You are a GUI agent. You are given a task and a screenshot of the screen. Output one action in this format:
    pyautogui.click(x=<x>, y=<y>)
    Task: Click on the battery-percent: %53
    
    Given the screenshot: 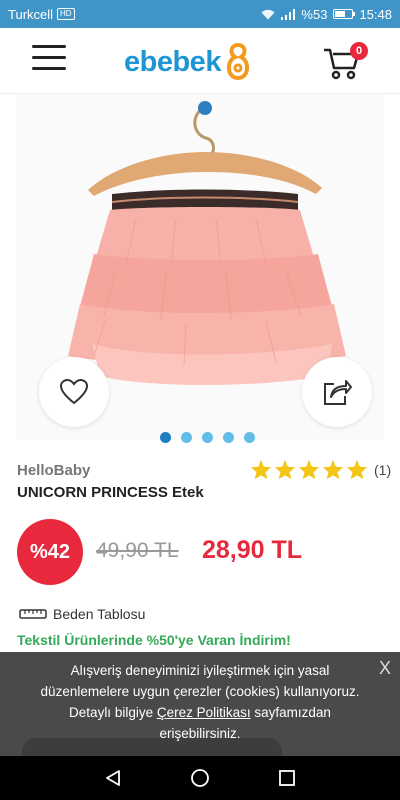 What is the action you would take?
    pyautogui.click(x=314, y=14)
    